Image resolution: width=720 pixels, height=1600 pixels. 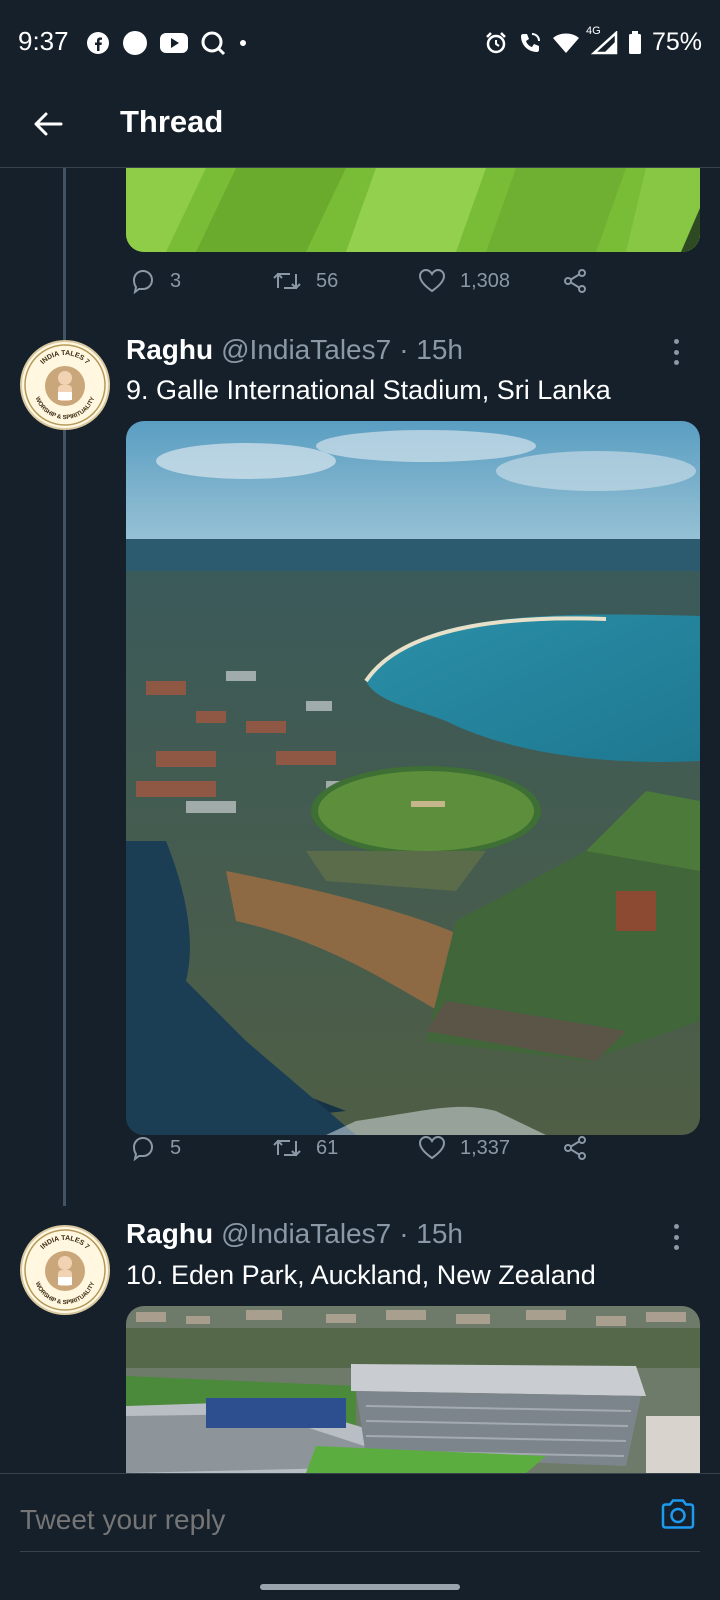 I want to click on home-indicator, so click(x=360, y=1587).